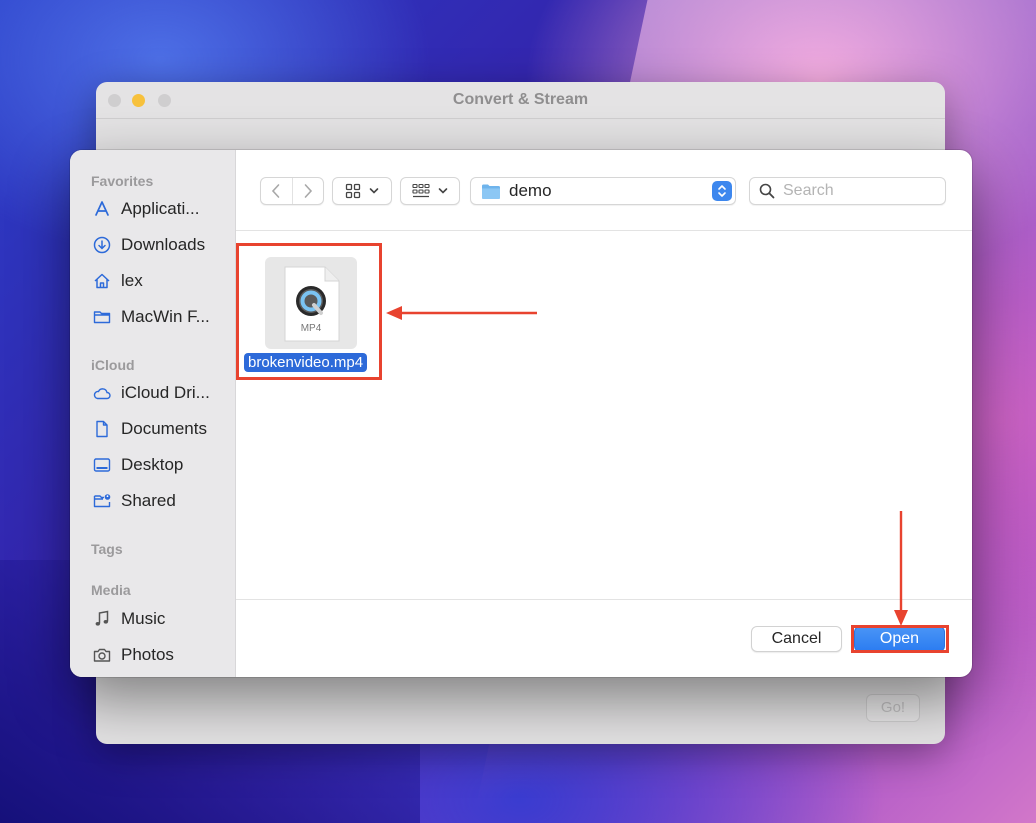  Describe the element at coordinates (102, 618) in the screenshot. I see `music-icon` at that location.